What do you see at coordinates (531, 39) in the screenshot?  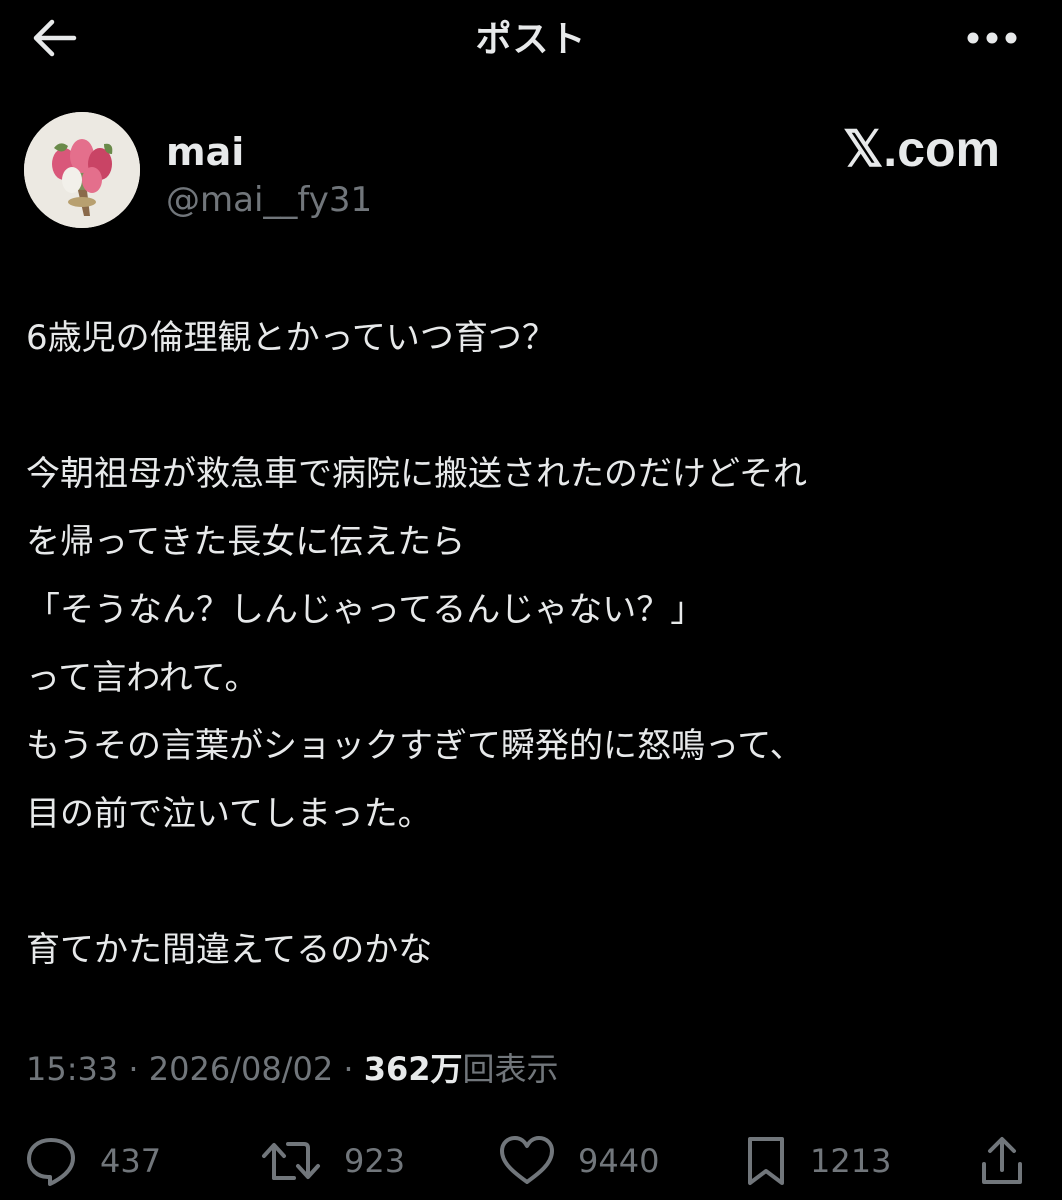 I see `page-title: ポスト` at bounding box center [531, 39].